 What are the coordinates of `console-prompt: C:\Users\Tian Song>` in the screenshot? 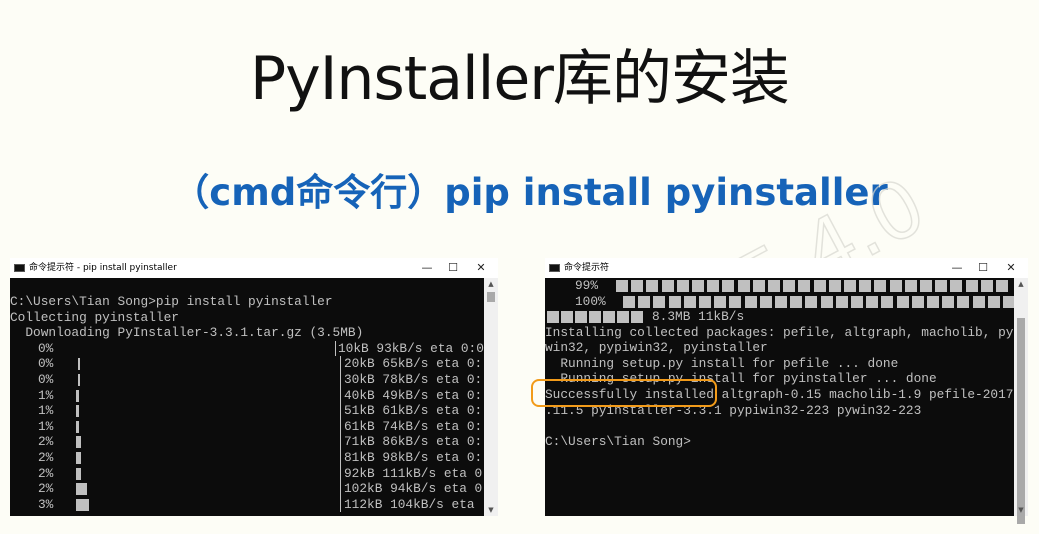 It's located at (618, 441).